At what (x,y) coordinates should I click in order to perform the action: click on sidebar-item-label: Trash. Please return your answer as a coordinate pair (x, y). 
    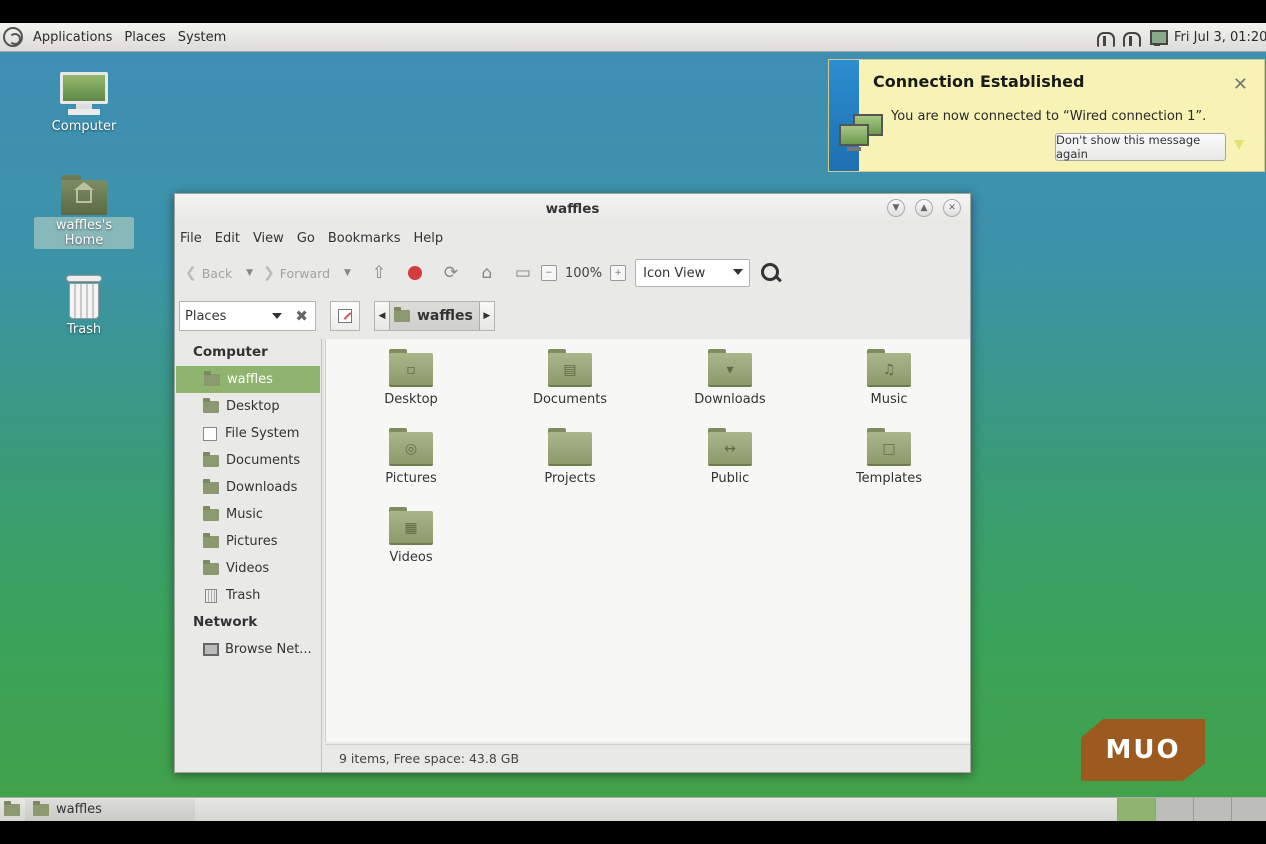
    Looking at the image, I should click on (243, 595).